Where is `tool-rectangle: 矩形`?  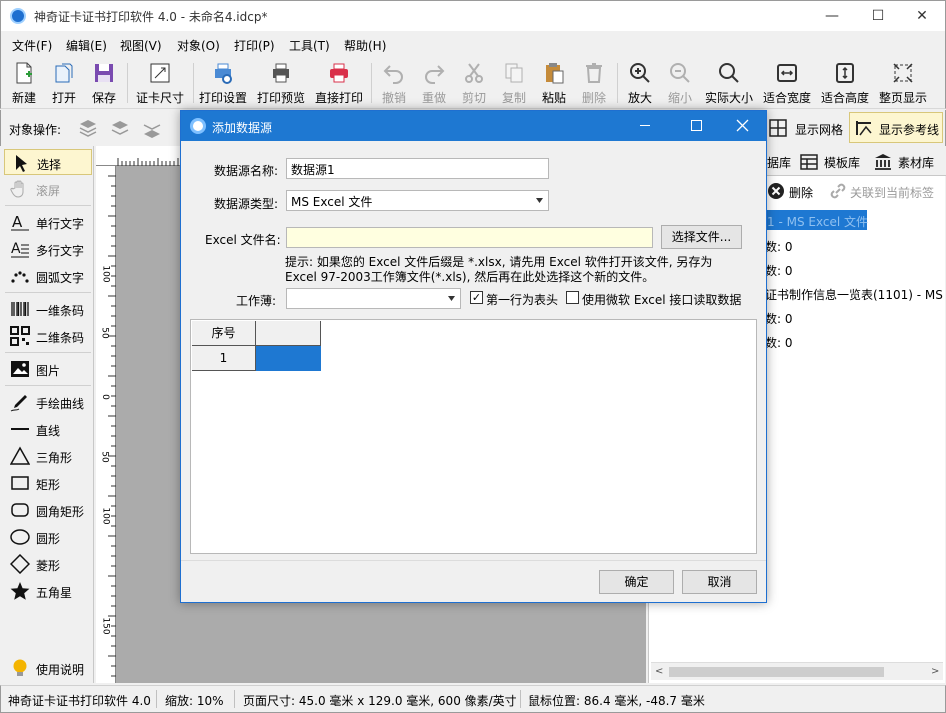
tool-rectangle: 矩形 is located at coordinates (48, 483).